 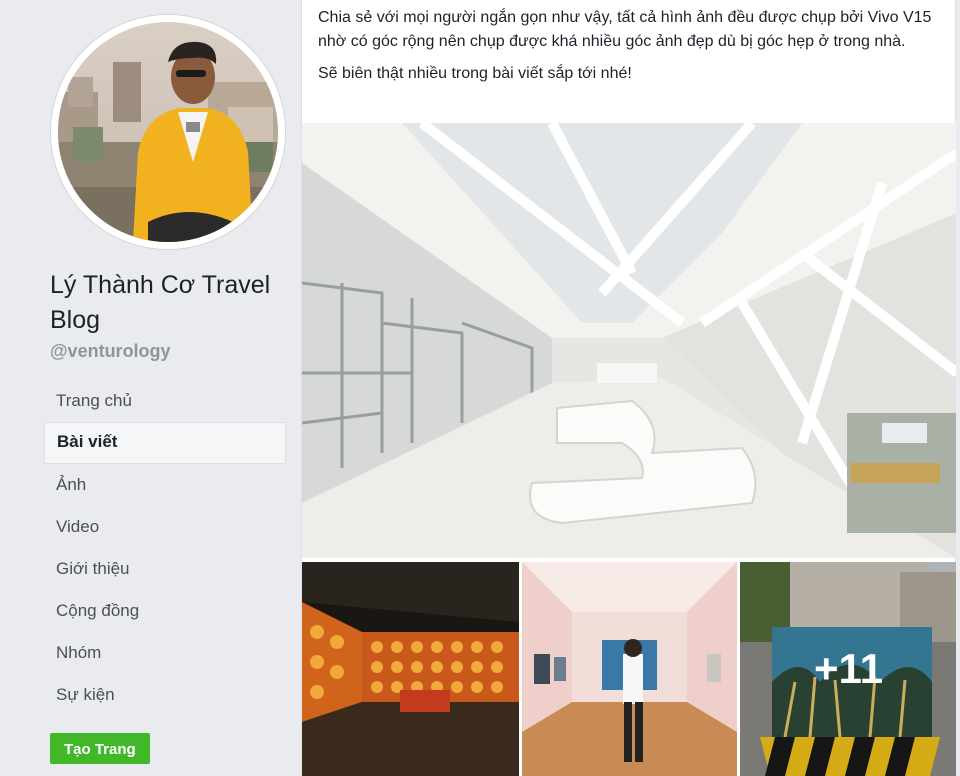 I want to click on nav-item-photos: Ảnh, so click(x=165, y=485).